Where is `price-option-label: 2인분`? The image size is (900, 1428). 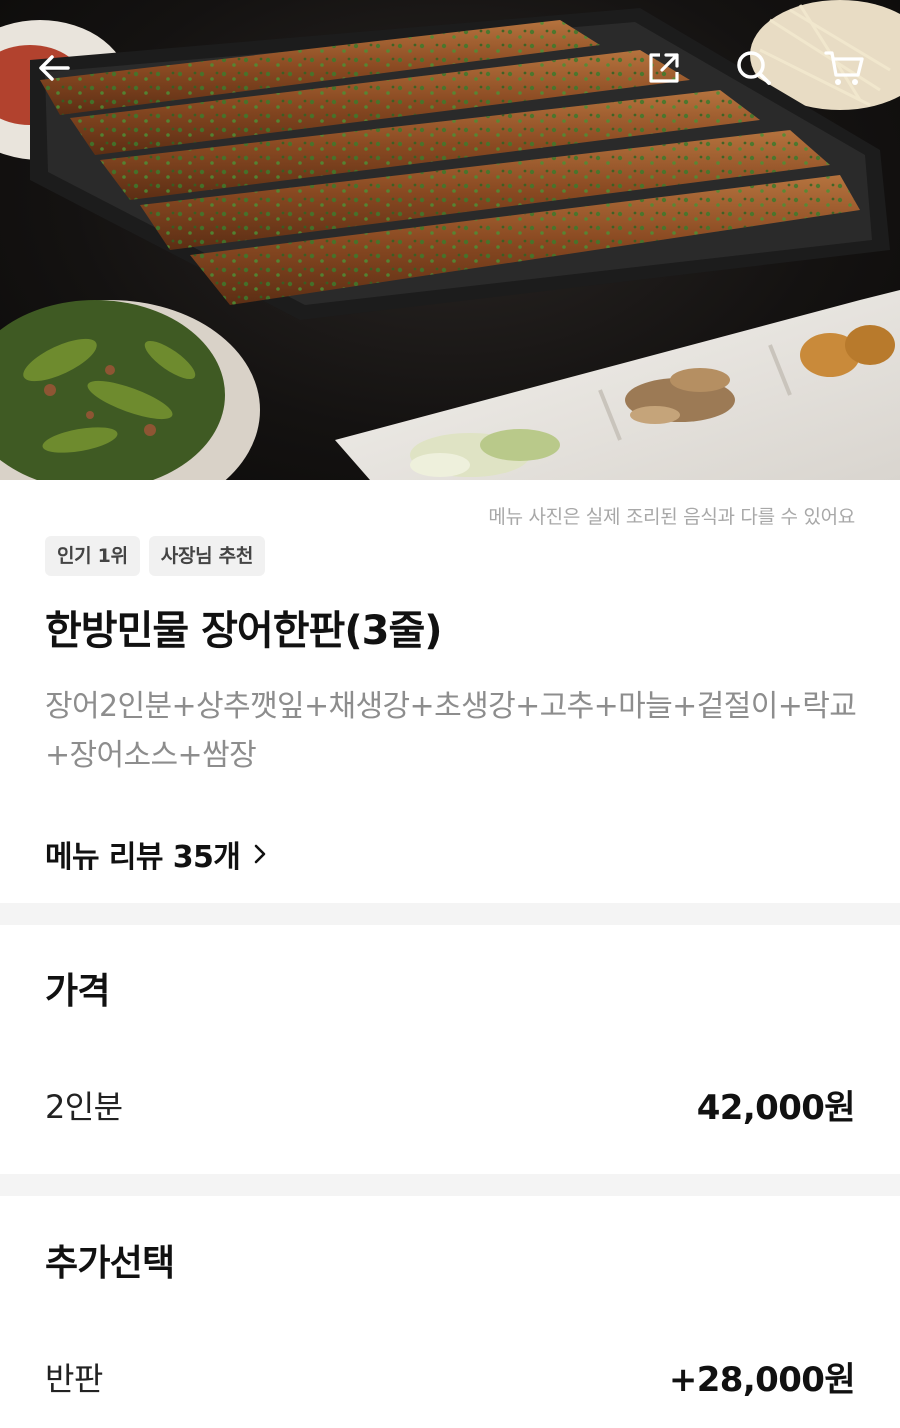
price-option-label: 2인분 is located at coordinates (84, 1106).